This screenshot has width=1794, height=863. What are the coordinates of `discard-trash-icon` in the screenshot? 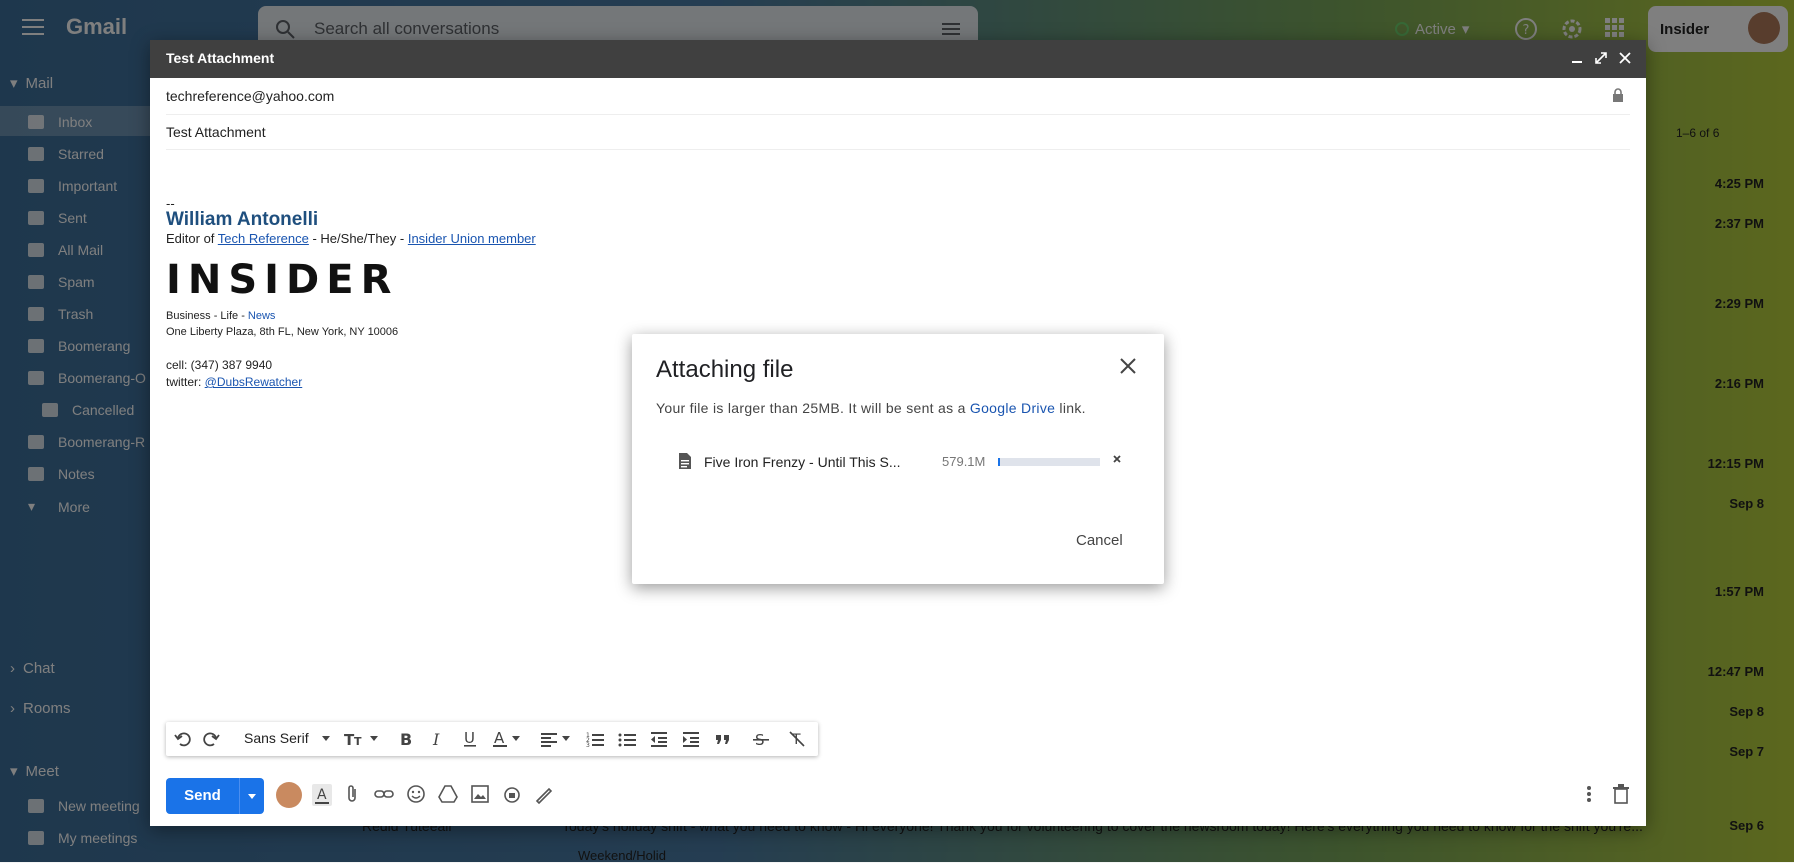 It's located at (1621, 794).